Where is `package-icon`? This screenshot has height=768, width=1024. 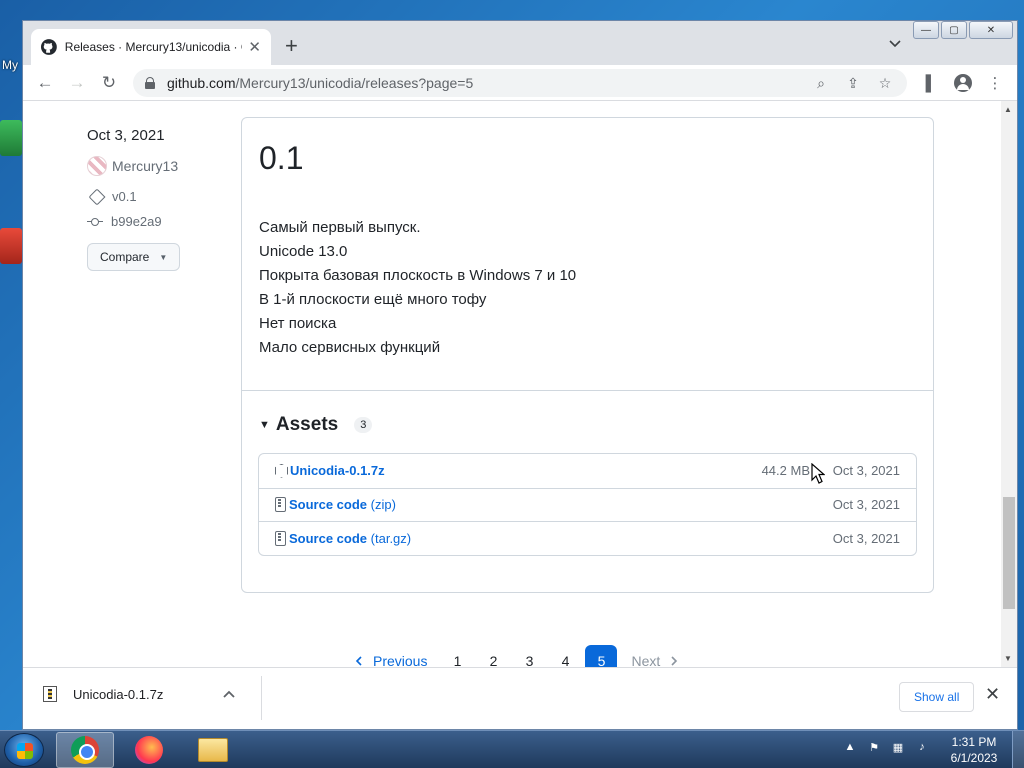
package-icon is located at coordinates (281, 470).